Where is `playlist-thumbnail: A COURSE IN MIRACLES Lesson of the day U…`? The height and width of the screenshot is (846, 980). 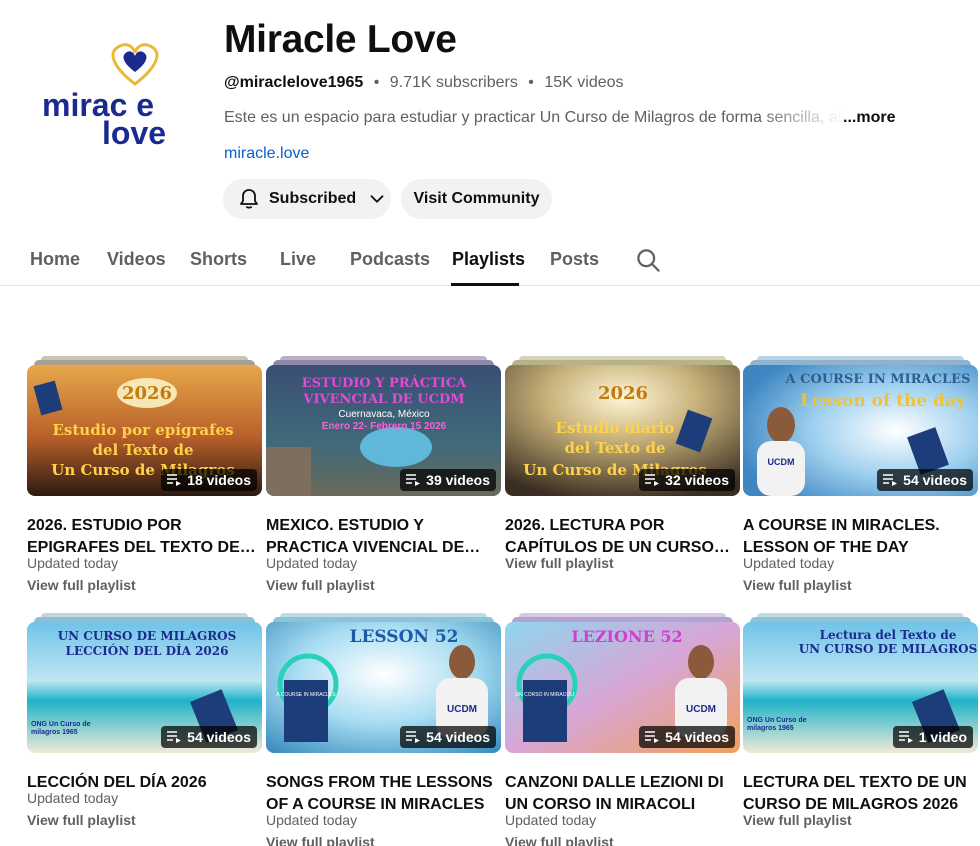
playlist-thumbnail: A COURSE IN MIRACLES Lesson of the day U… is located at coordinates (860, 430).